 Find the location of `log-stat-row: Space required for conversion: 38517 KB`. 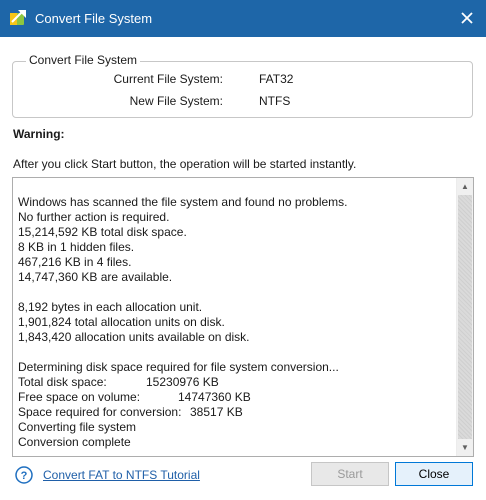

log-stat-row: Space required for conversion: 38517 KB is located at coordinates (233, 412).